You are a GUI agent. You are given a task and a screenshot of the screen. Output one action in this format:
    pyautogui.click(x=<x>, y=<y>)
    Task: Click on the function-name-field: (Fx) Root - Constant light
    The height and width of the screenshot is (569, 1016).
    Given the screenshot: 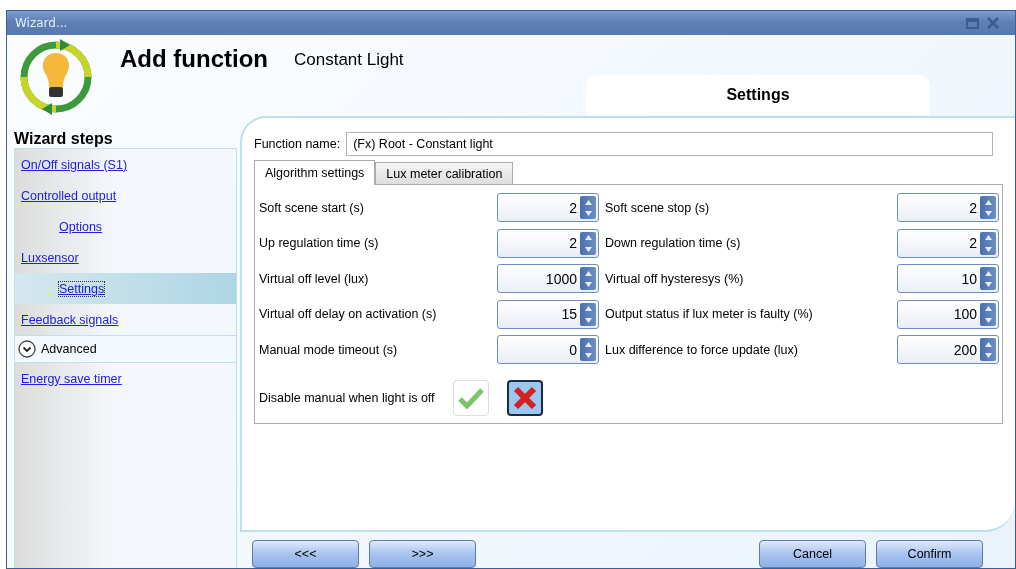 What is the action you would take?
    pyautogui.click(x=669, y=144)
    